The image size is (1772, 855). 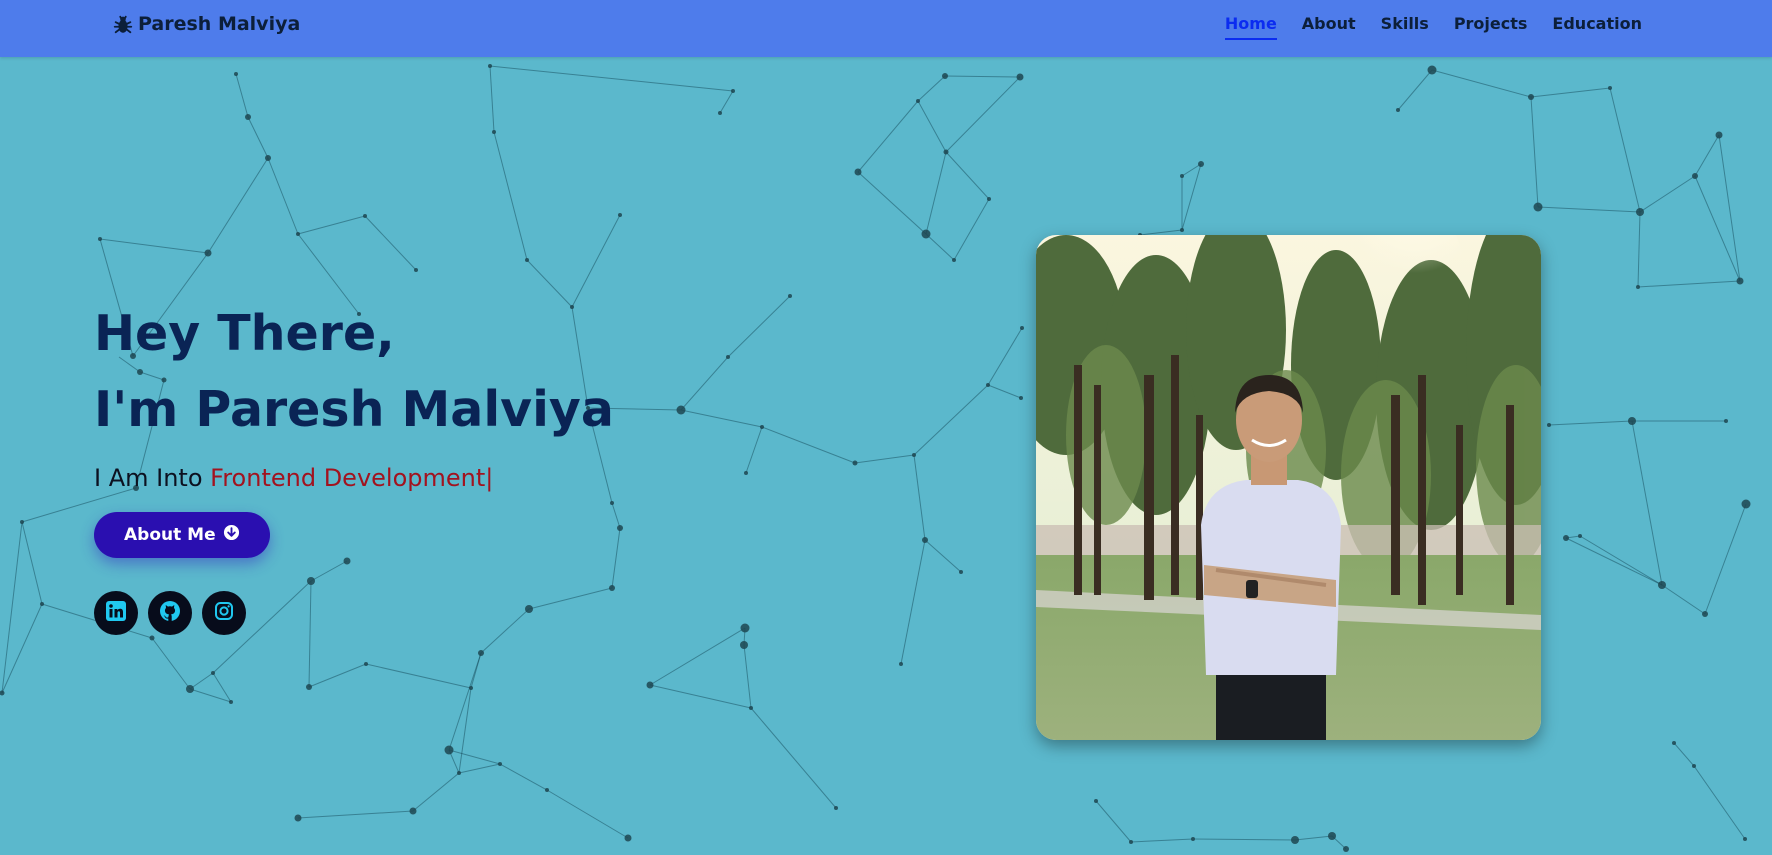 I want to click on nav-link-education: Education, so click(x=1597, y=26).